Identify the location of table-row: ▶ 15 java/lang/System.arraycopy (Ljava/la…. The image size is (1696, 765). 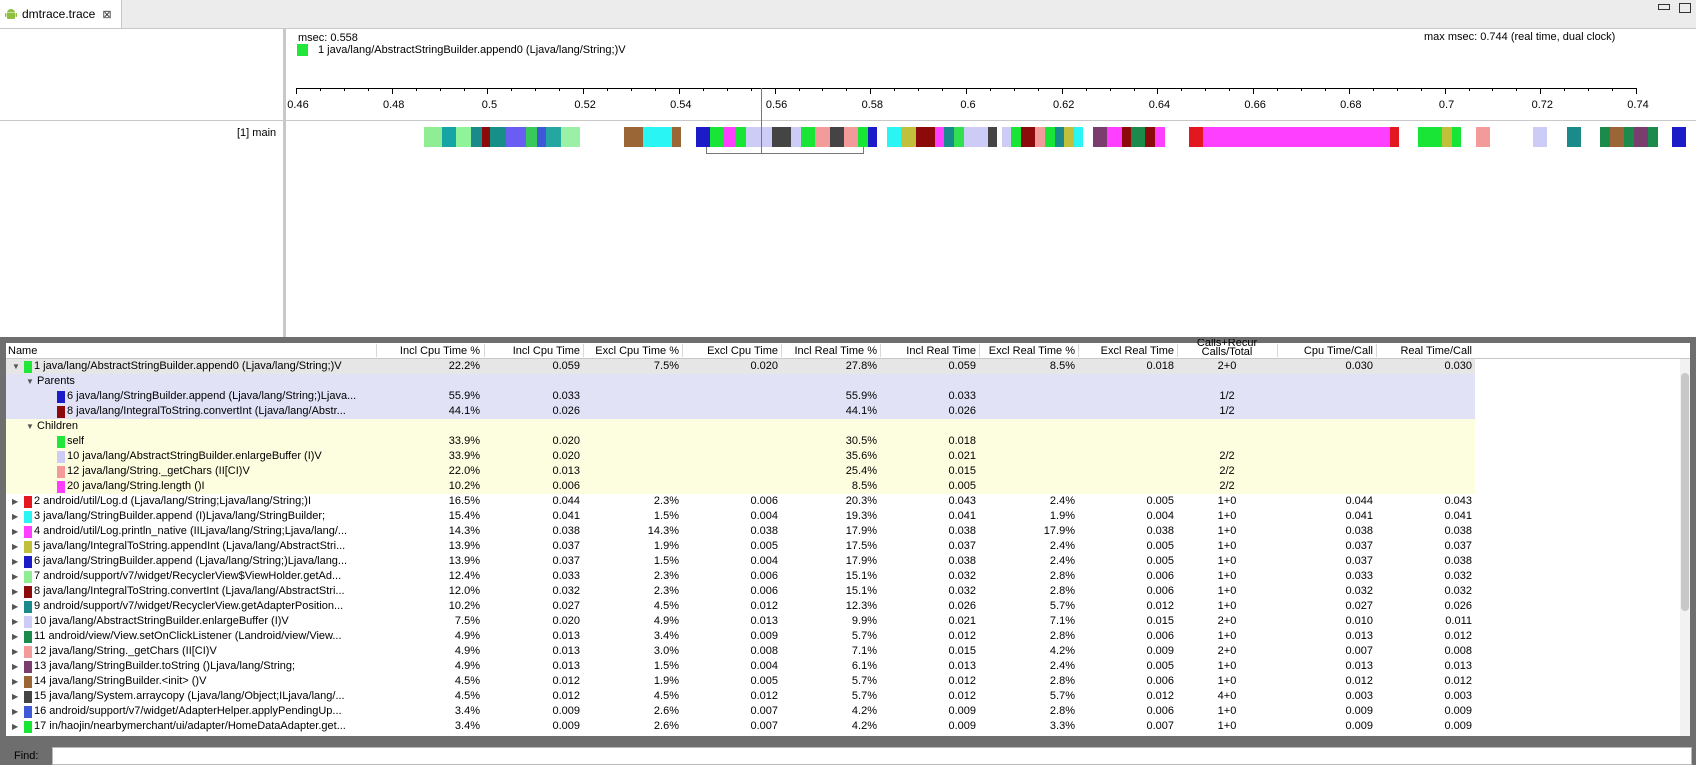
(843, 696).